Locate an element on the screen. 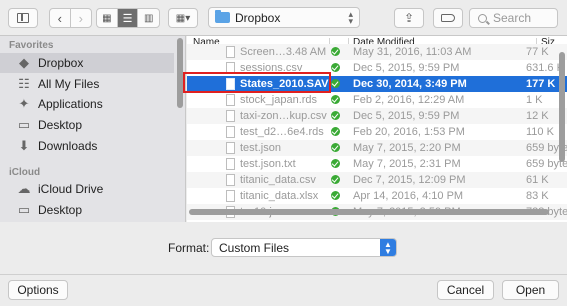 The image size is (567, 306). format-label: Format: is located at coordinates (189, 248).